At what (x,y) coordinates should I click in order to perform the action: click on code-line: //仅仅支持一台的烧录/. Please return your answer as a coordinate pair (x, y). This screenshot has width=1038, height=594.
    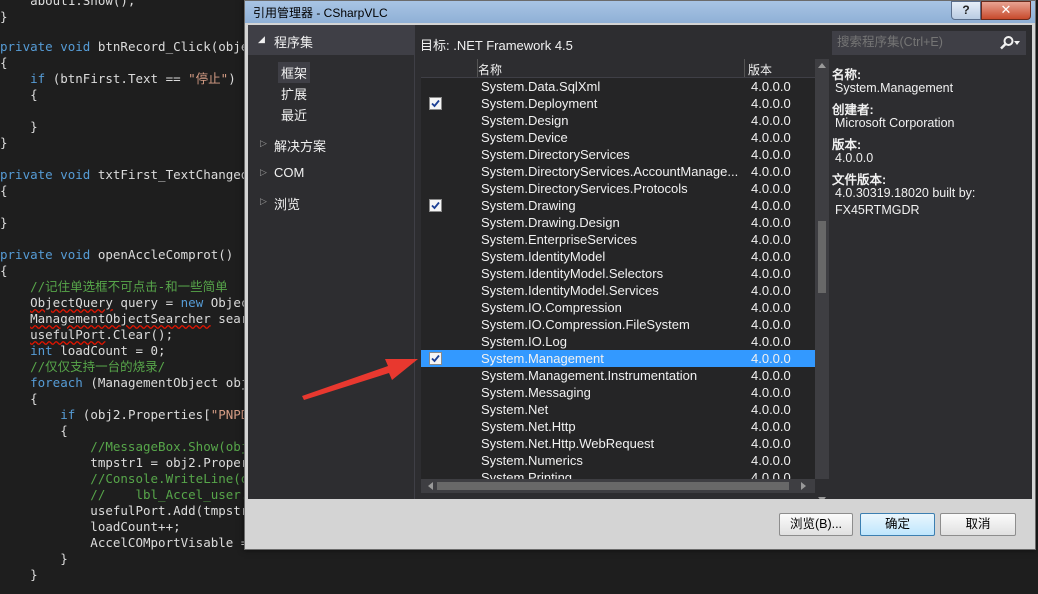
    Looking at the image, I should click on (83, 366).